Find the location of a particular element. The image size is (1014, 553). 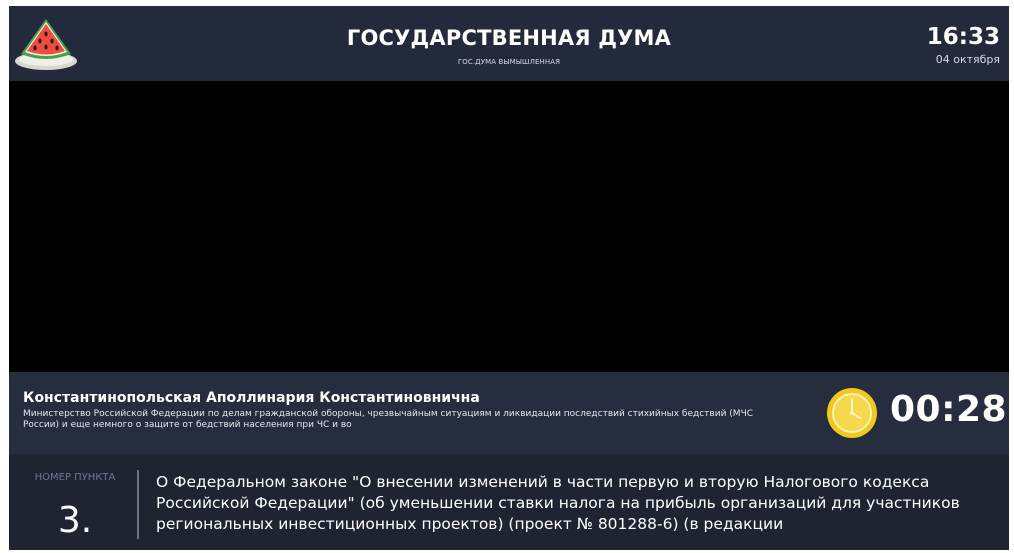

item-number-label: НОМЕР ПУНКТА is located at coordinates (75, 477).